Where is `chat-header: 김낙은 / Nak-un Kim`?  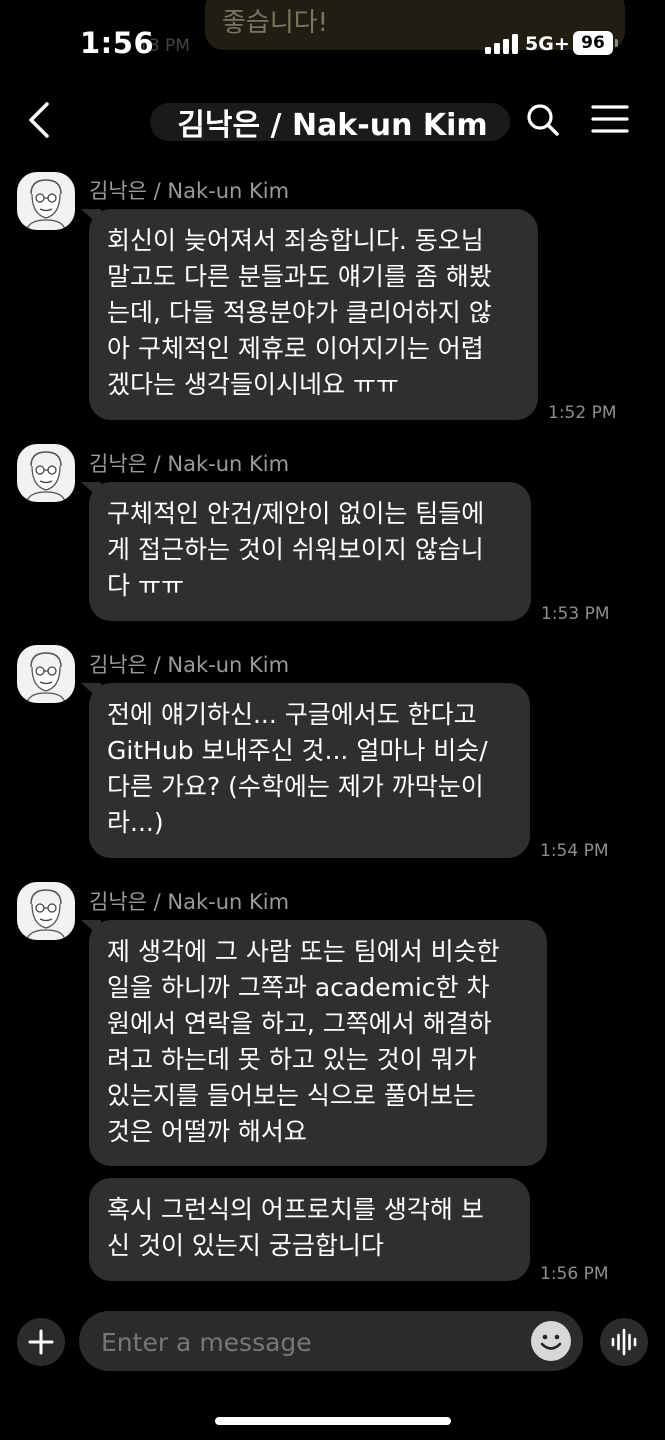 chat-header: 김낙은 / Nak-un Kim is located at coordinates (332, 120).